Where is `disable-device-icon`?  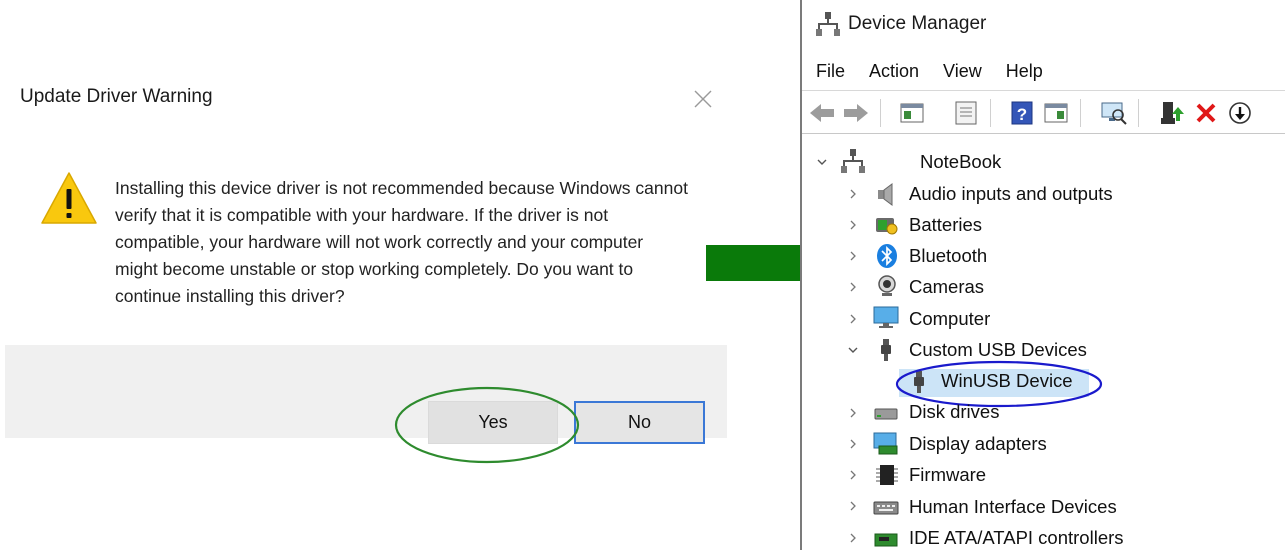 disable-device-icon is located at coordinates (1240, 113).